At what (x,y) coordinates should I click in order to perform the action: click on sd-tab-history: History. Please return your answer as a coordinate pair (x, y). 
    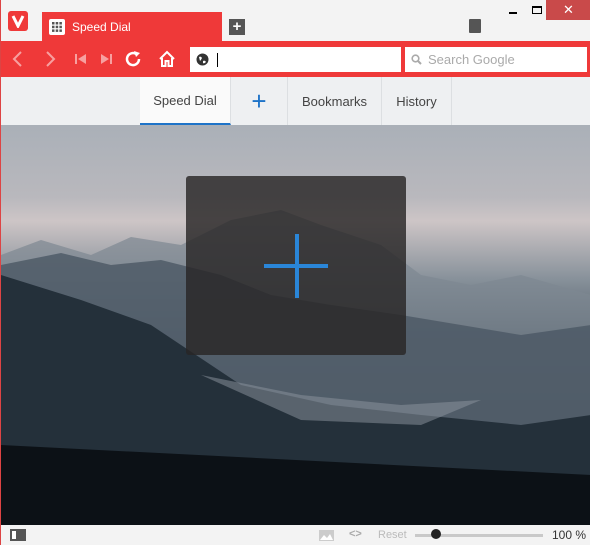
    Looking at the image, I should click on (417, 101).